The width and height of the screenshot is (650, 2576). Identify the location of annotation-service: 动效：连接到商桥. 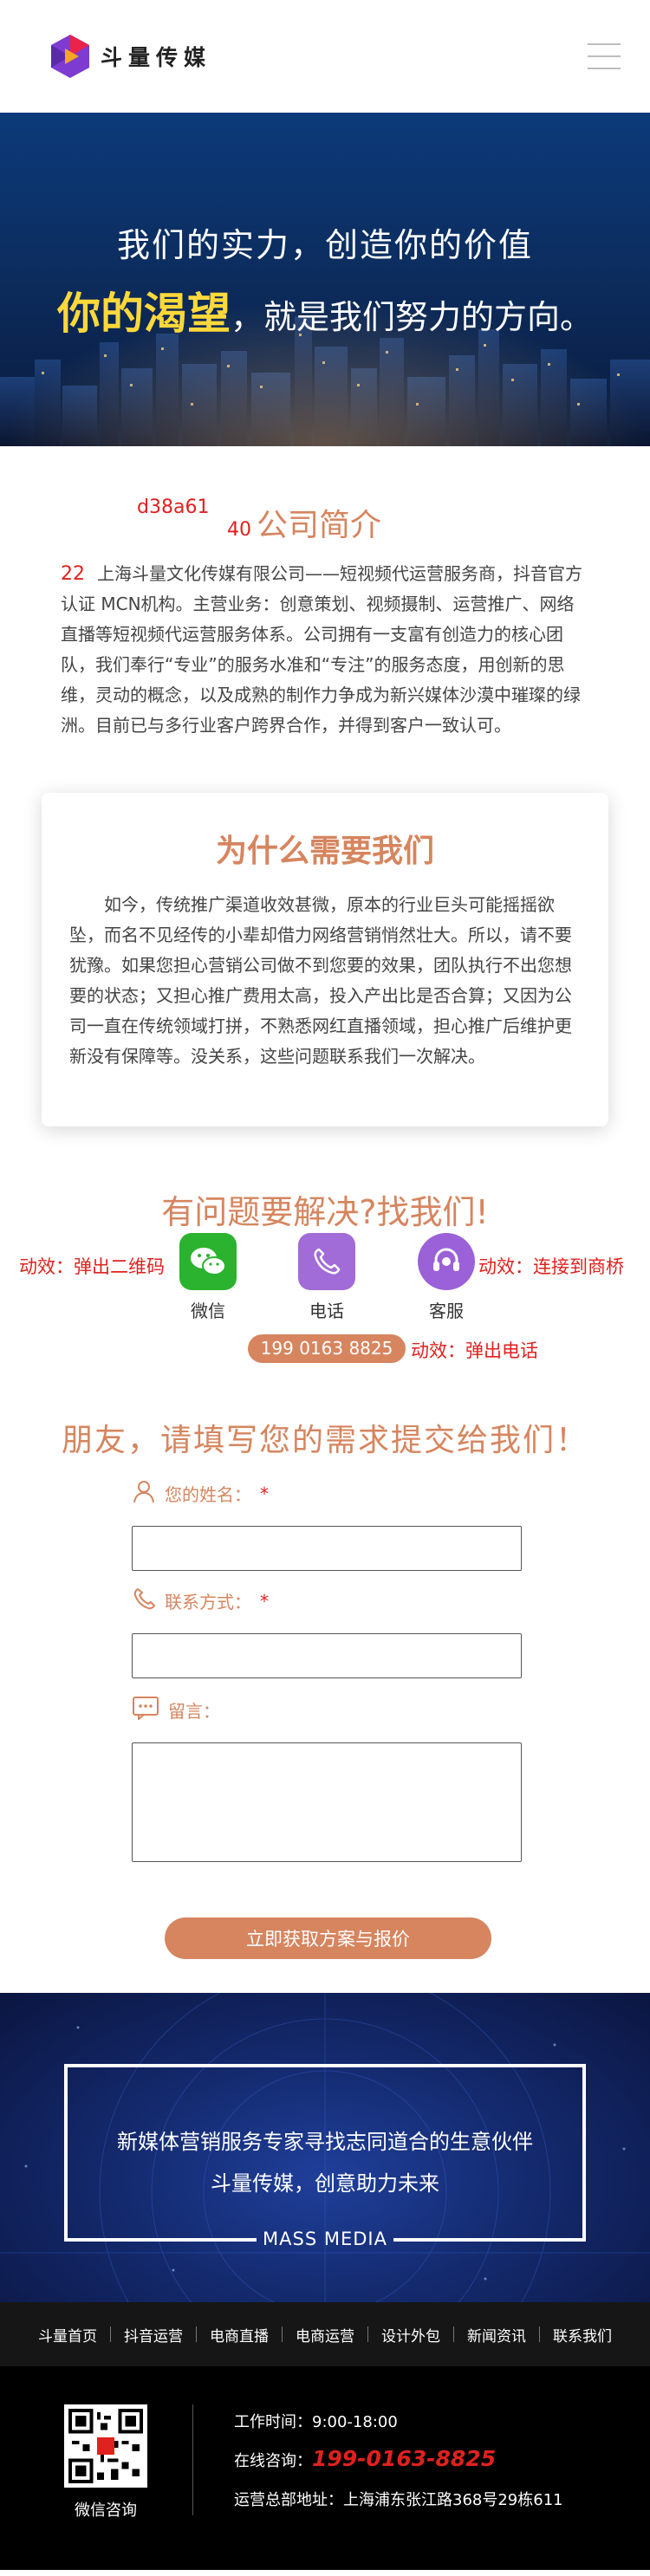
(551, 1267).